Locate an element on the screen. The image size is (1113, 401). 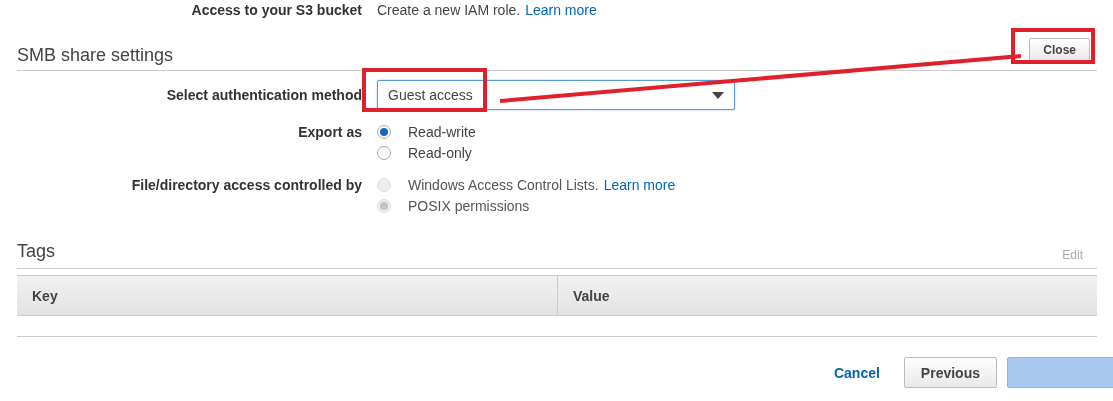
column-header: Value is located at coordinates (827, 295).